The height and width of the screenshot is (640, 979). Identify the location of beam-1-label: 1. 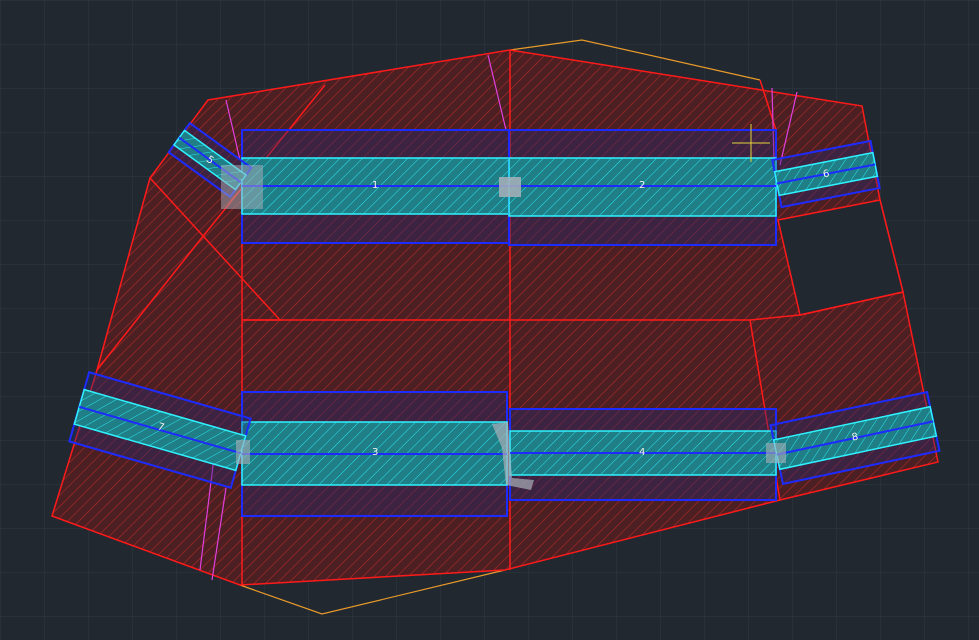
(375, 185).